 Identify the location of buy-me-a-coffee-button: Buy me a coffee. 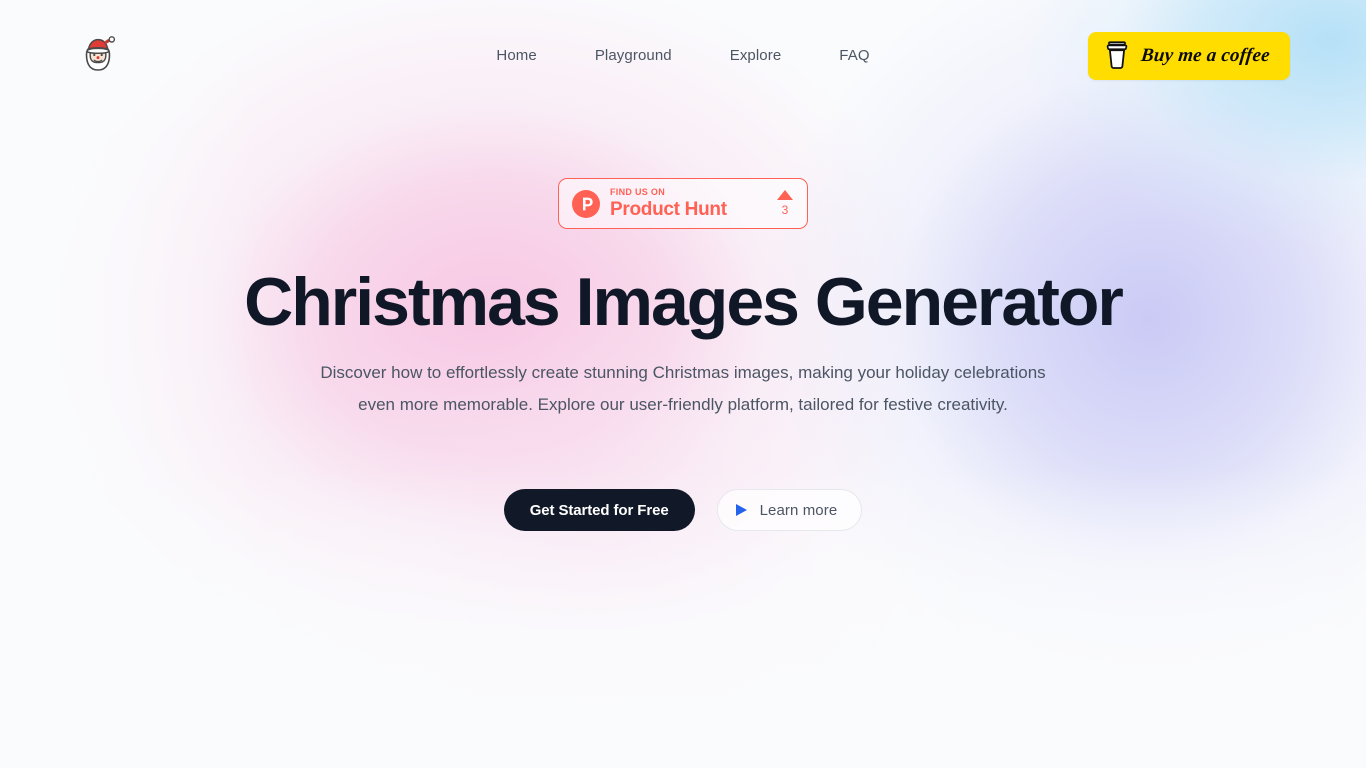
(1189, 56).